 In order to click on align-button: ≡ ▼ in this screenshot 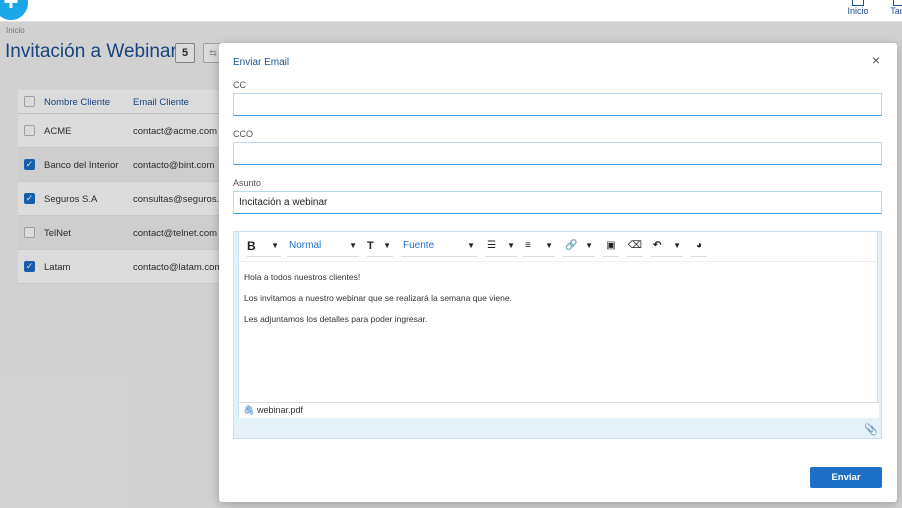, I will do `click(539, 247)`.